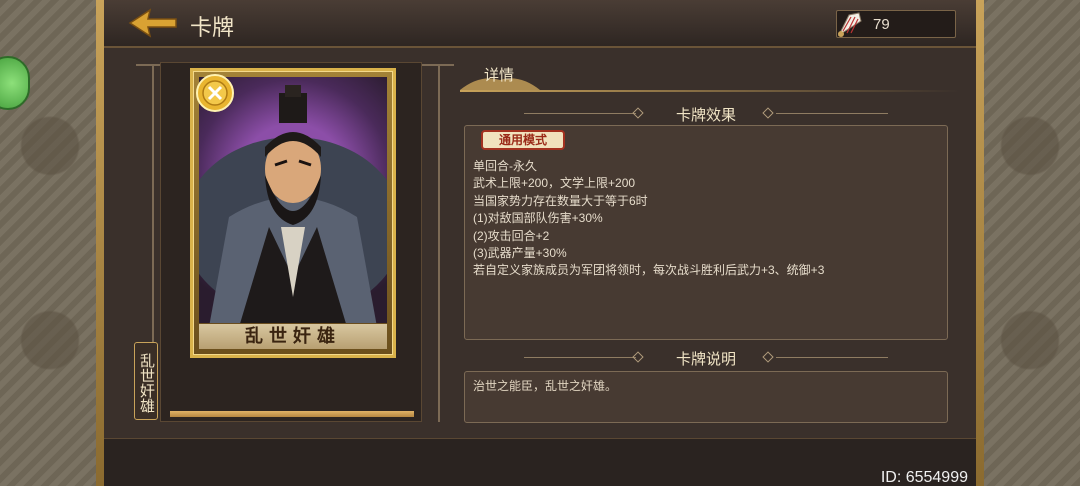  What do you see at coordinates (705, 359) in the screenshot?
I see `description-section-title: 卡牌说明` at bounding box center [705, 359].